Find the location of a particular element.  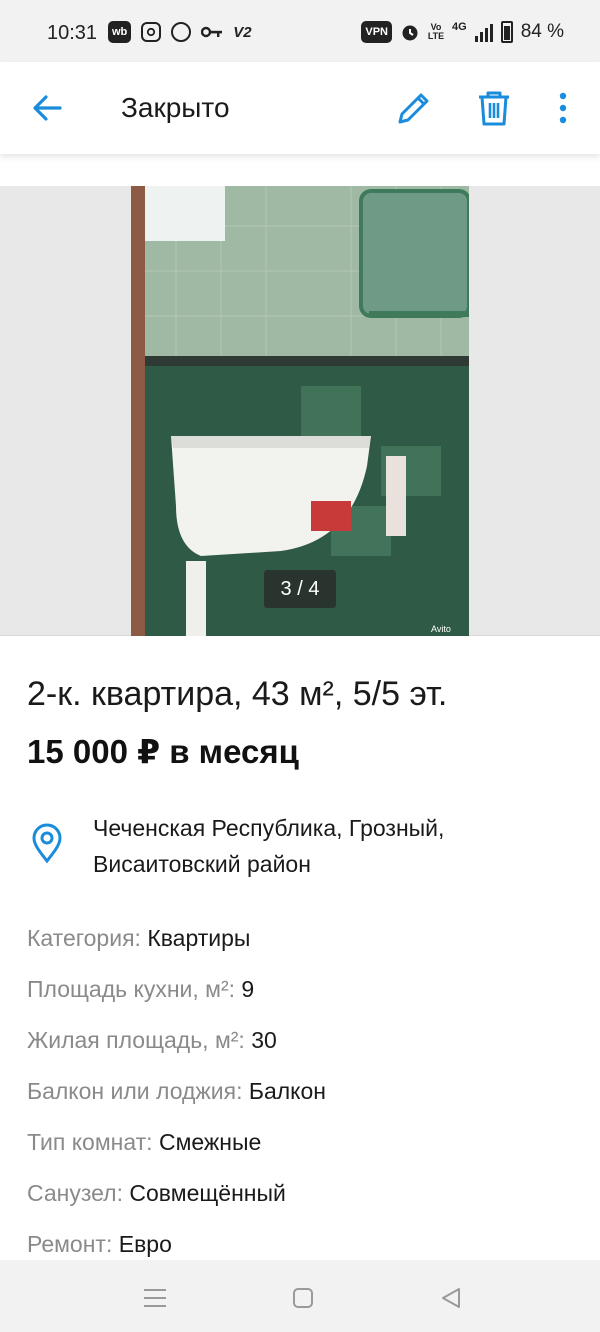

attribute-key: Жилая площадь, м²: is located at coordinates (136, 1040).